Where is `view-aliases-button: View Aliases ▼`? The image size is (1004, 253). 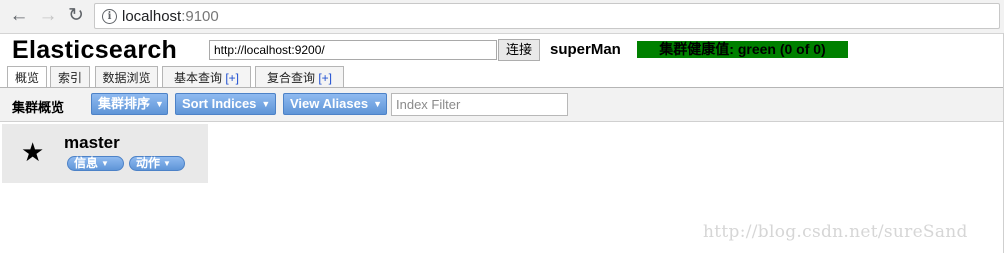
view-aliases-button: View Aliases ▼ is located at coordinates (335, 104).